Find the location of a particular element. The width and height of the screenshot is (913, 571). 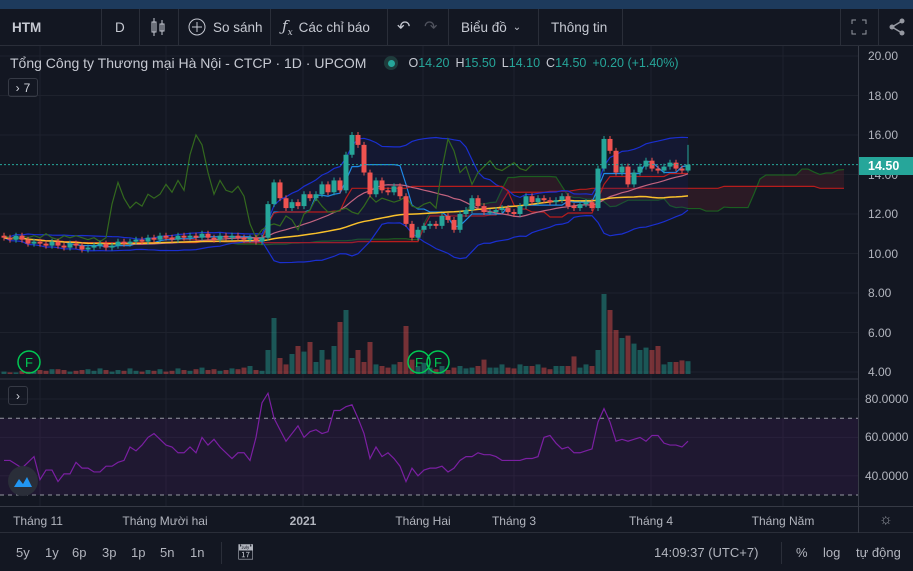

range-1d: 1n is located at coordinates (197, 552).